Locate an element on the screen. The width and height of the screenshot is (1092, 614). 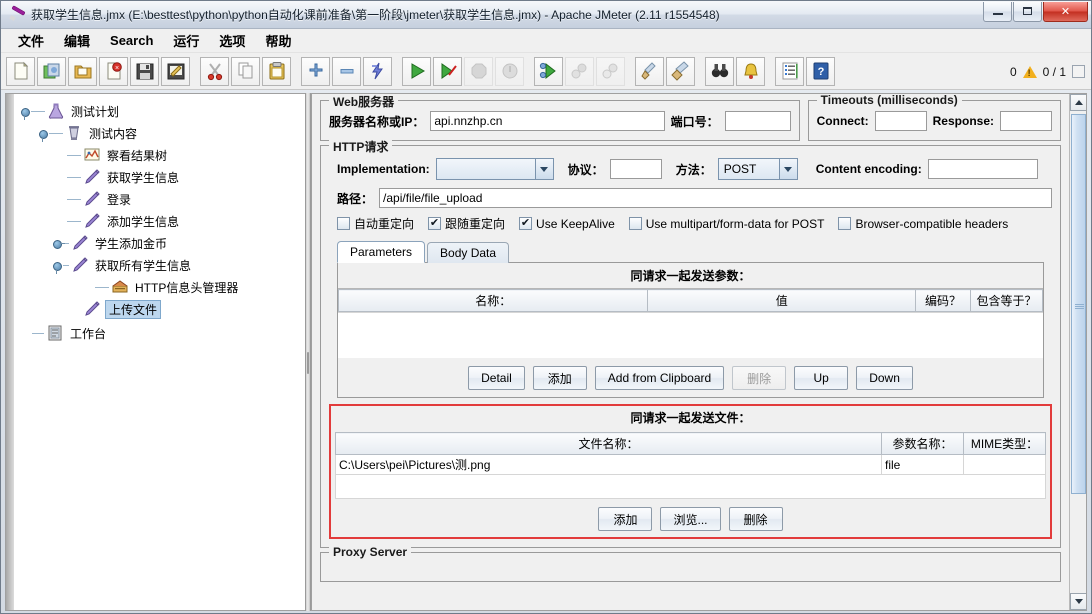
protocol-input is located at coordinates (635, 169).